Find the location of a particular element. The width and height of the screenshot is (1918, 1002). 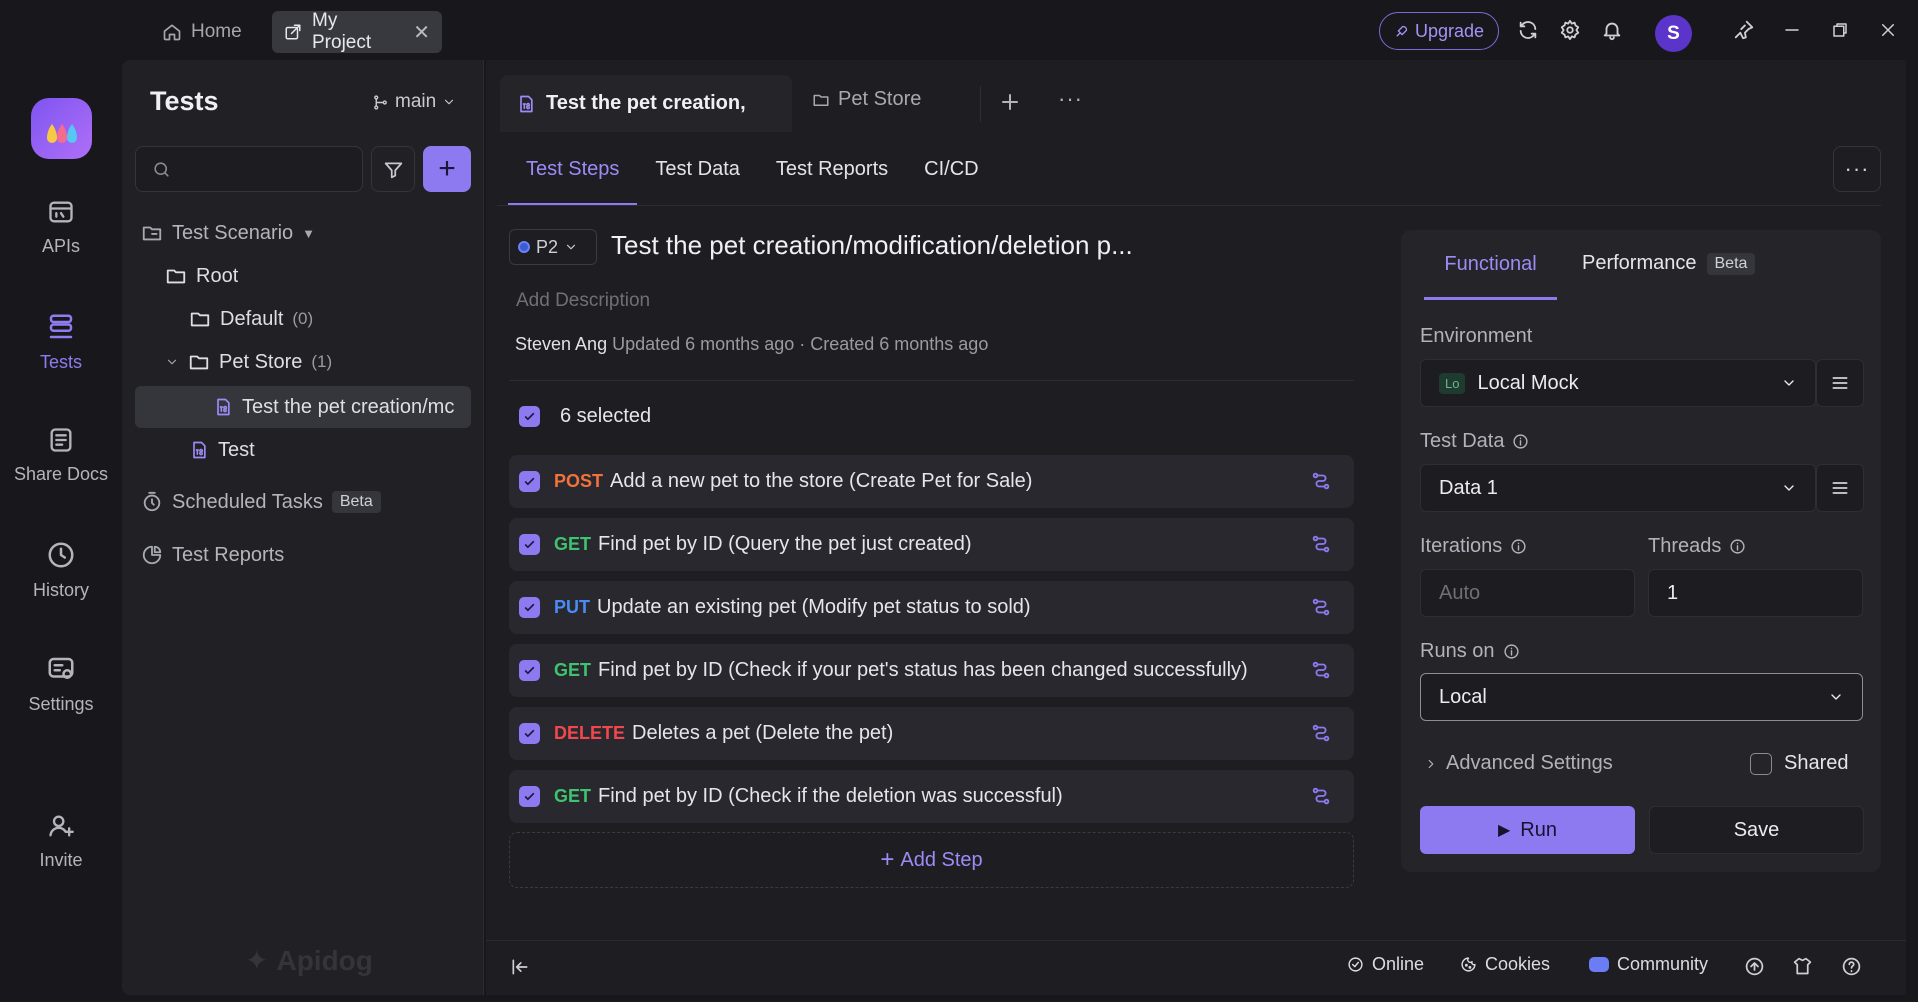

add-step-button: + Add Step is located at coordinates (931, 860).